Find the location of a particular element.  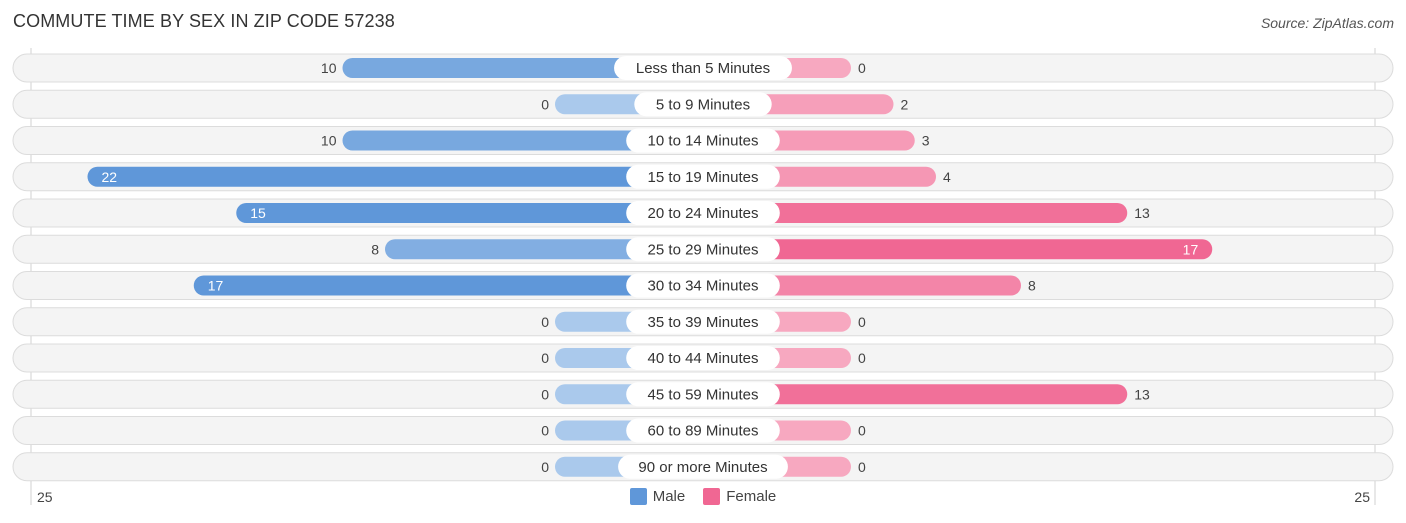

legend-item-male: Male is located at coordinates (657, 496).